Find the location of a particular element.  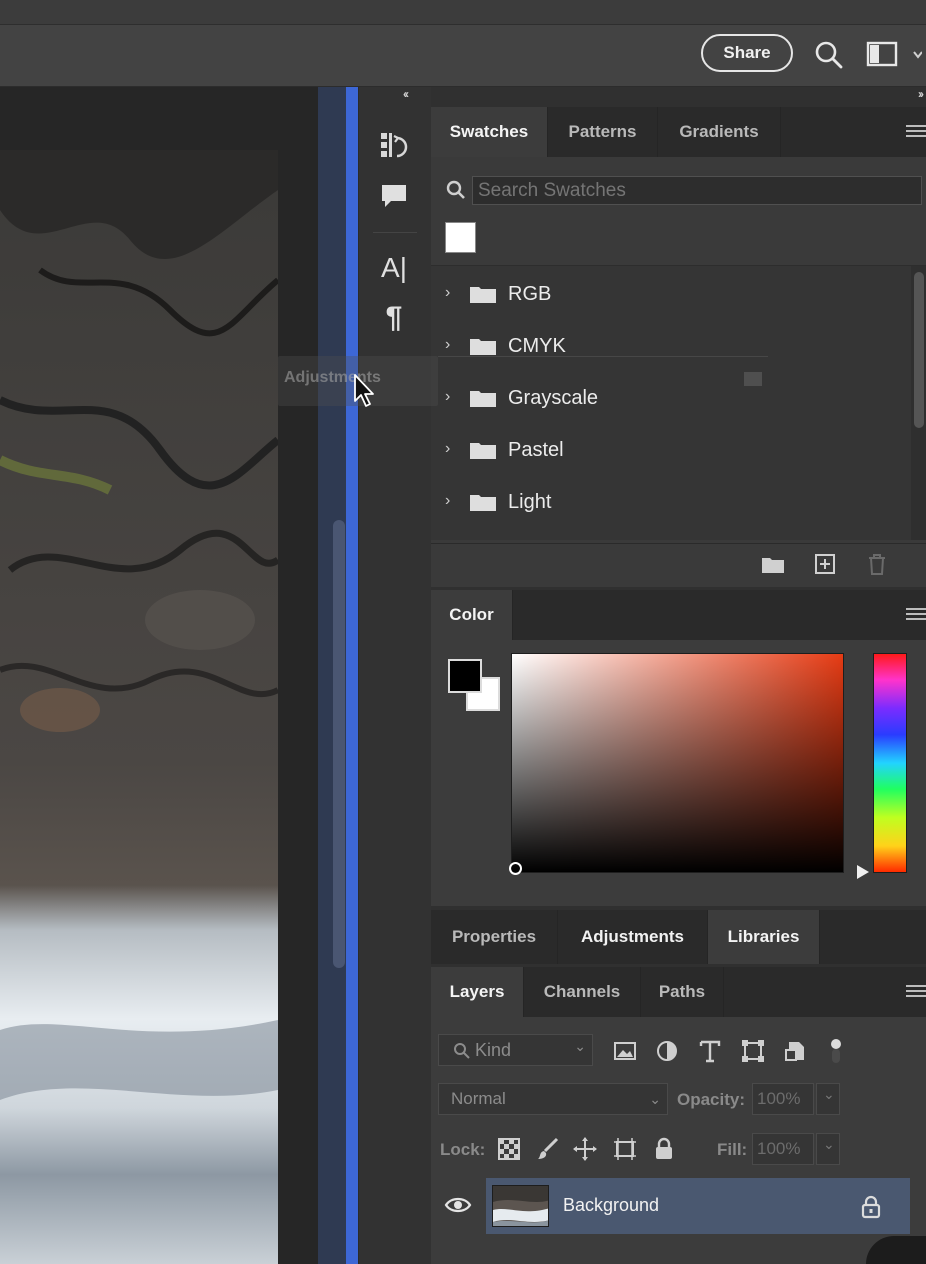

swatches-footer is located at coordinates (678, 565).